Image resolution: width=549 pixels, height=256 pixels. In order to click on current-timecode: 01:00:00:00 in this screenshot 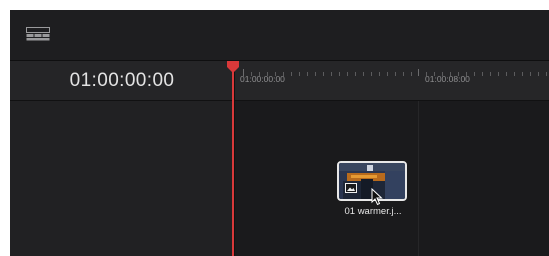, I will do `click(122, 80)`.